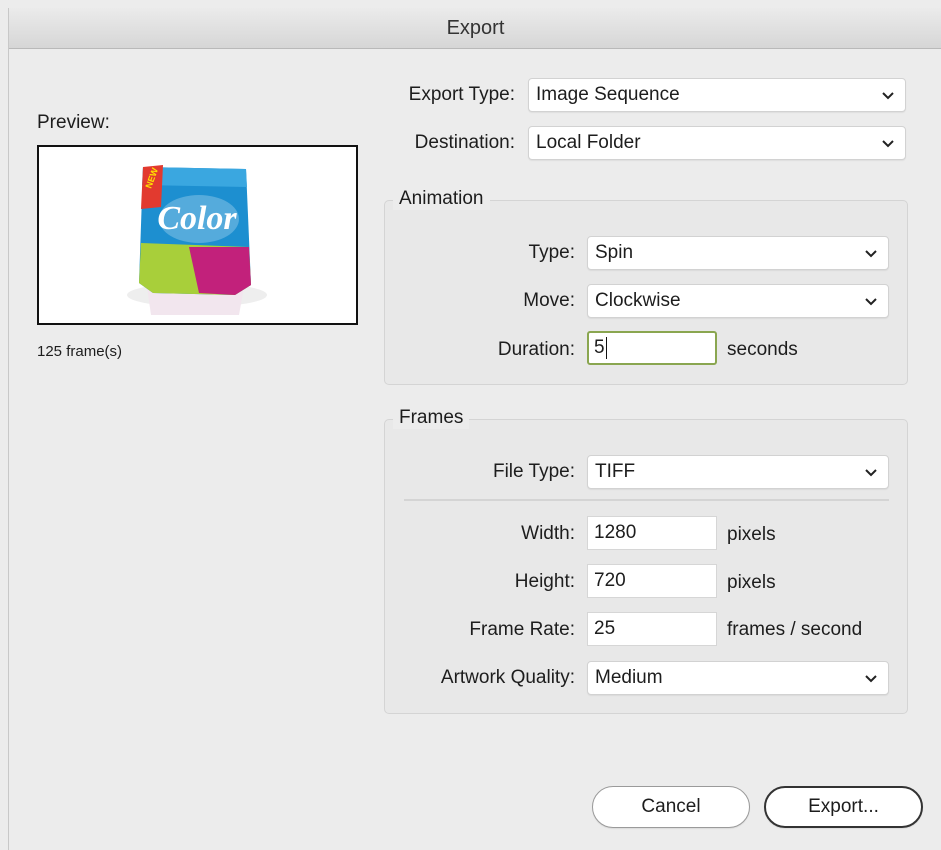 This screenshot has width=941, height=850. I want to click on height-label: Height:, so click(544, 581).